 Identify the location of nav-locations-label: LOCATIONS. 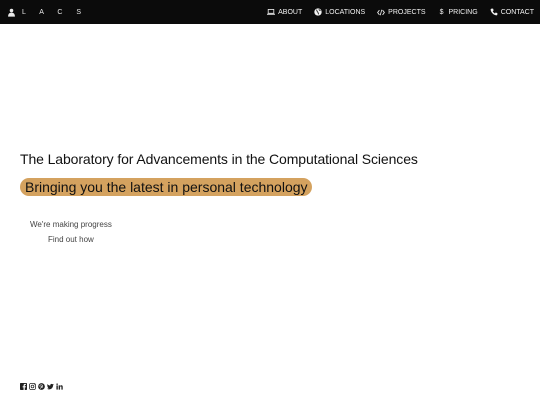
(345, 12).